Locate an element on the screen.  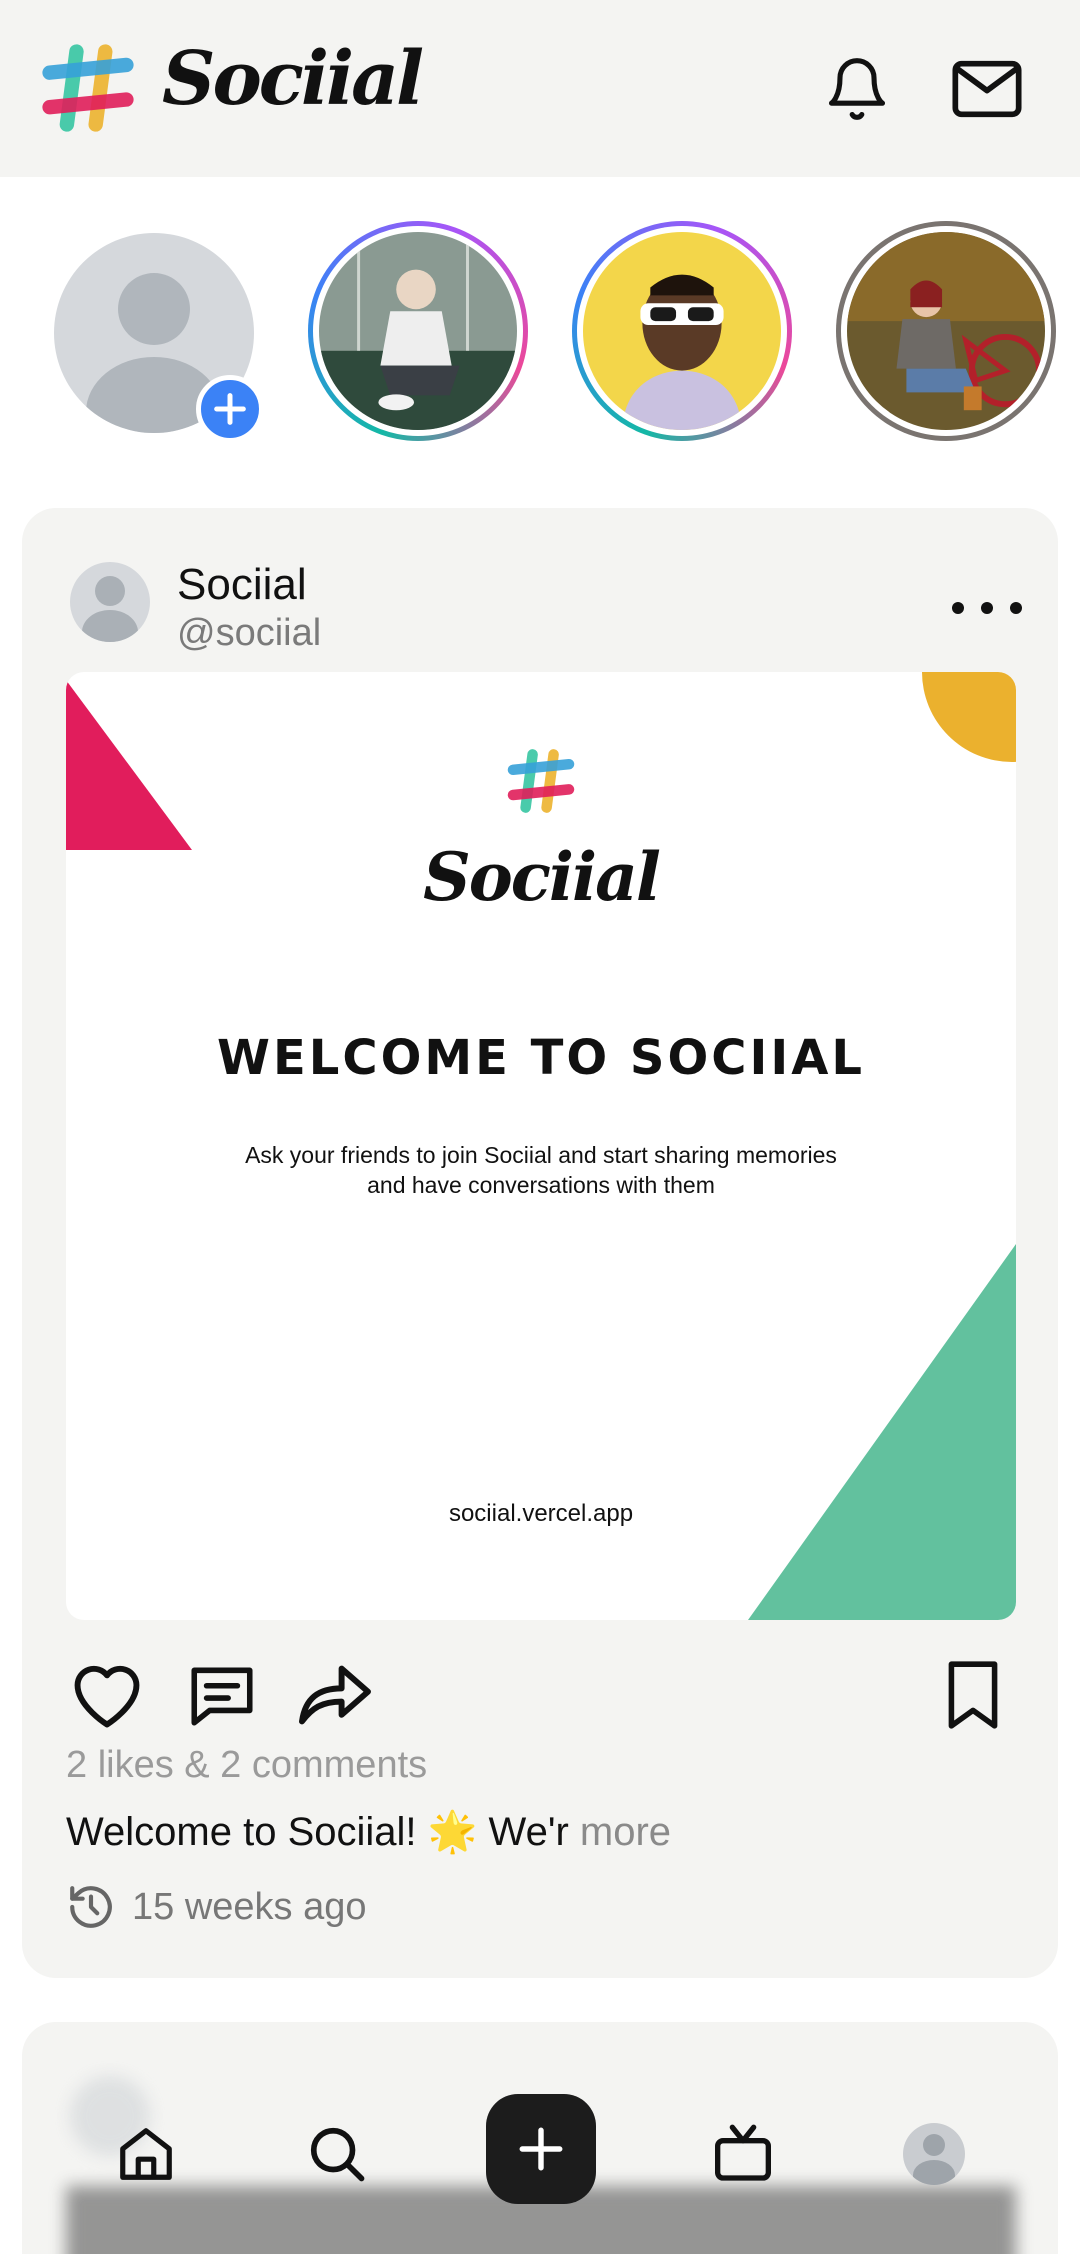
post-caption: Welcome to Sociial! 🌟 We'r more is located at coordinates (368, 1831).